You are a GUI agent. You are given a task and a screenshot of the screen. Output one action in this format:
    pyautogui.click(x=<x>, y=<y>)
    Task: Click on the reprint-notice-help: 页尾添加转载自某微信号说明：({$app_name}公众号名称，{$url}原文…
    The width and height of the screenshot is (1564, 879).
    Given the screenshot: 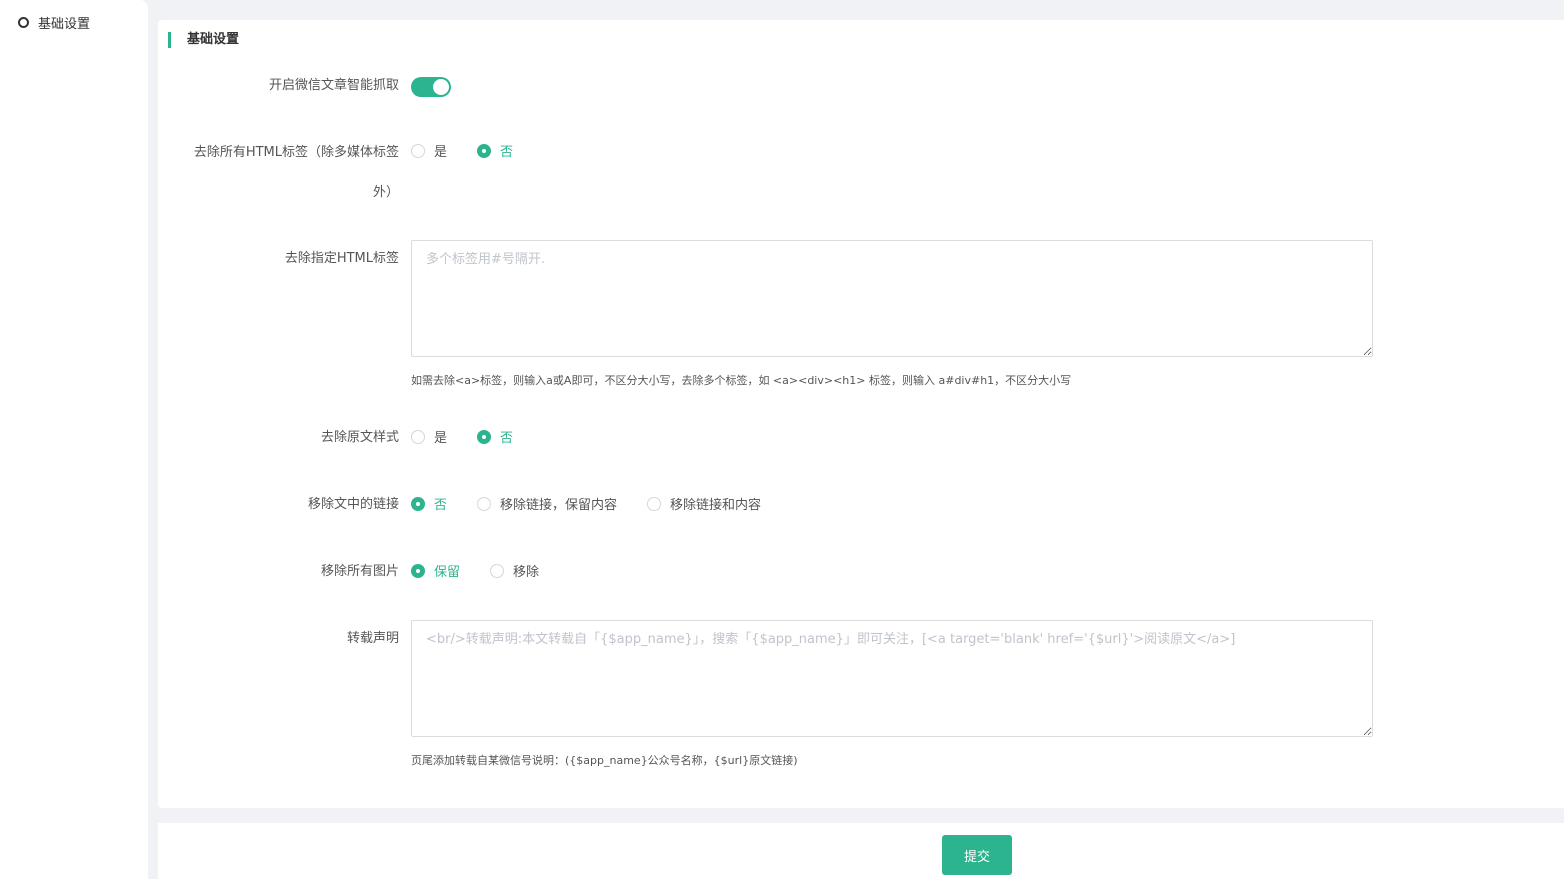 What is the action you would take?
    pyautogui.click(x=604, y=760)
    